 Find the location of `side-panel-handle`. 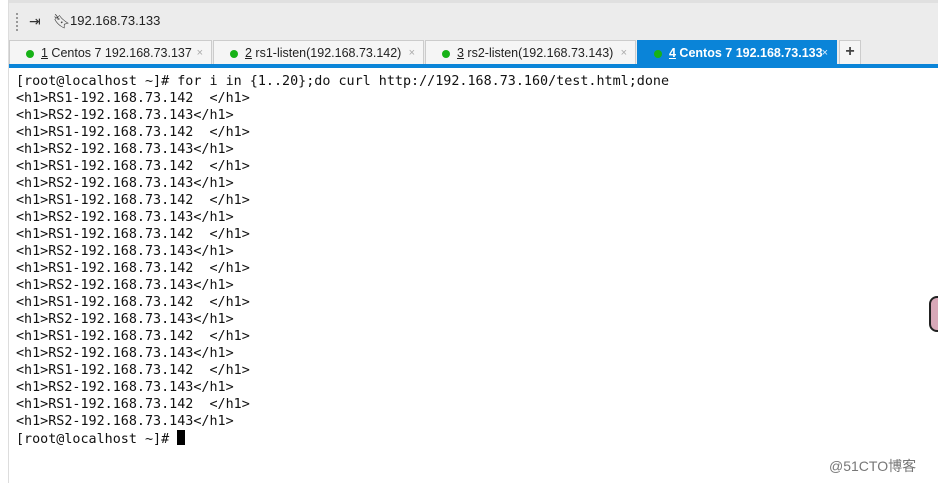

side-panel-handle is located at coordinates (933, 314).